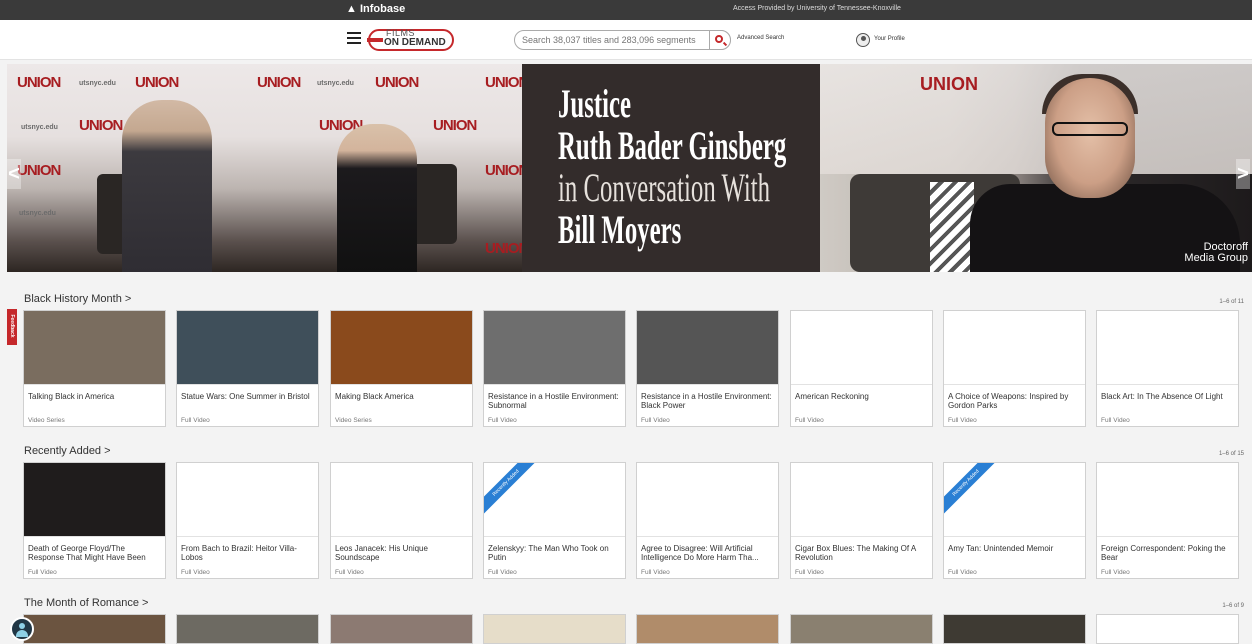 Image resolution: width=1252 pixels, height=644 pixels. Describe the element at coordinates (886, 40) in the screenshot. I see `profile-button: Your Profile` at that location.